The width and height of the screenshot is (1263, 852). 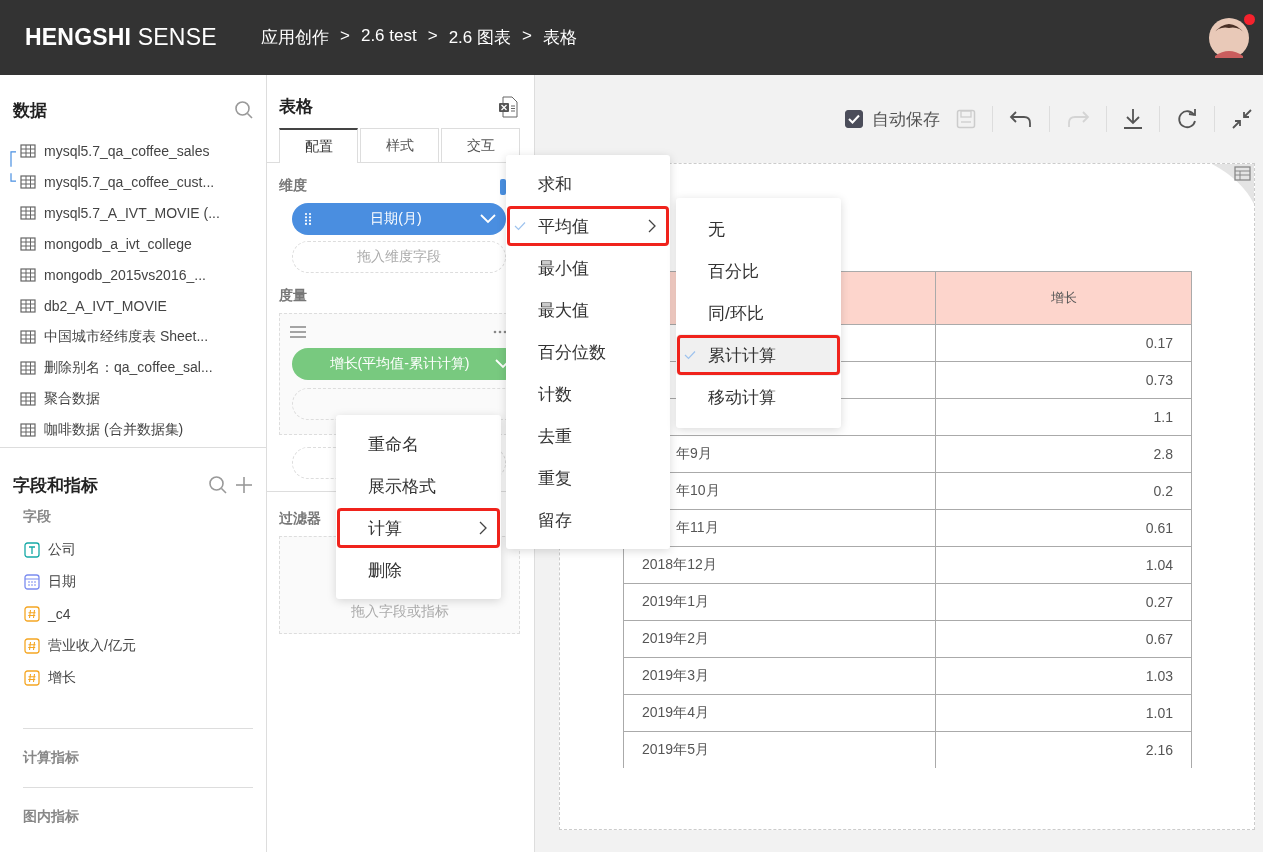 I want to click on section-label: 计算指标, so click(x=50, y=758).